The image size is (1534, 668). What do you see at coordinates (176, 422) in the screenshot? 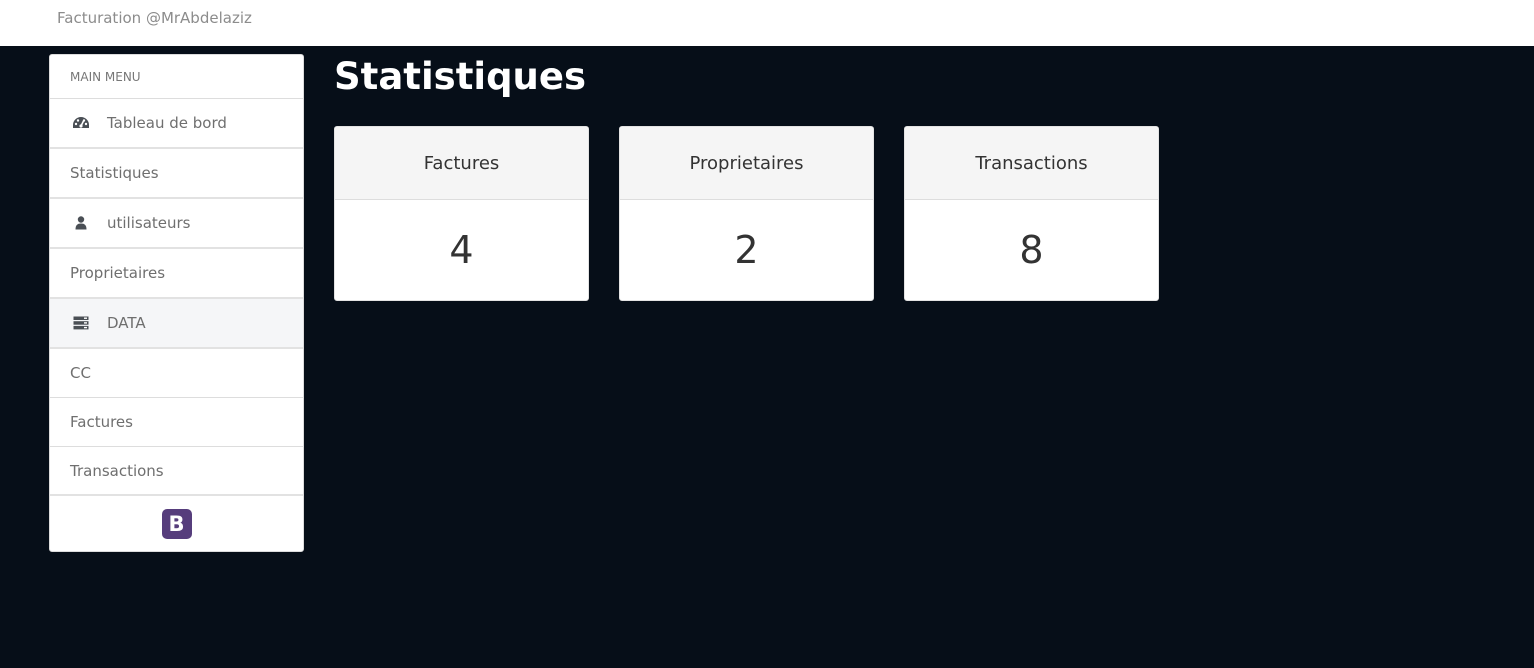
I see `sidebar-item-factures: Factures` at bounding box center [176, 422].